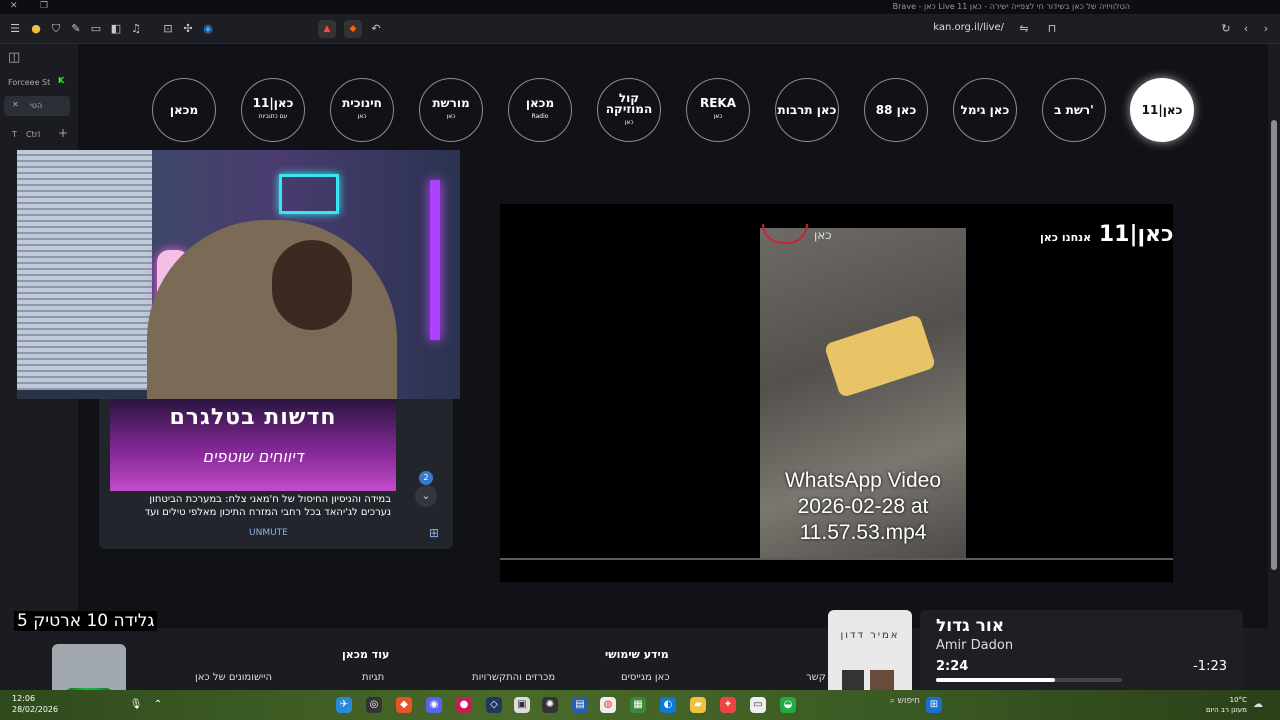  I want to click on sidebar-tab-label: הטי, so click(36, 105).